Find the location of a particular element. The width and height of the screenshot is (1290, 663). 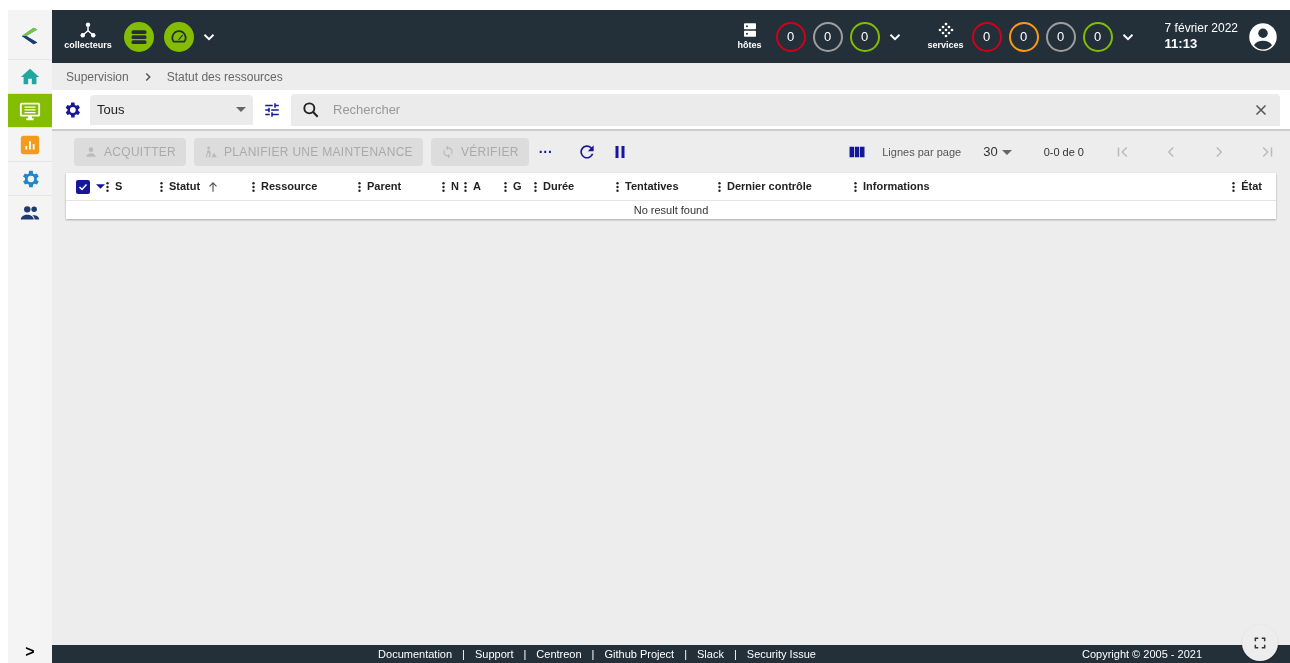

hosts-button: hôtes is located at coordinates (749, 36).